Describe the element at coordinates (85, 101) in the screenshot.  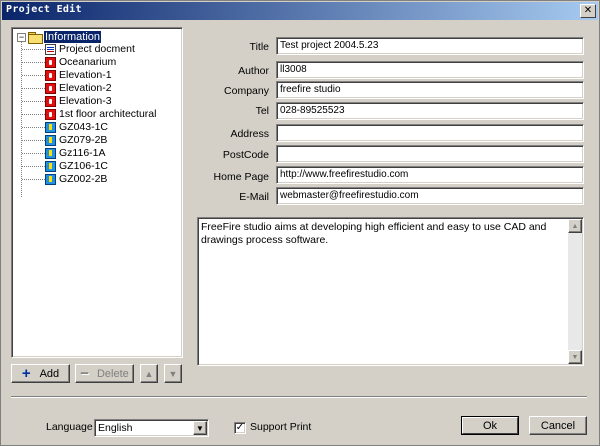
I see `tree-item-label: Elevation-3` at that location.